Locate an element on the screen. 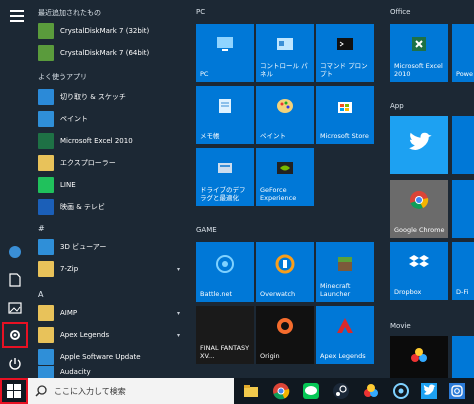  tile-twitter is located at coordinates (419, 145).